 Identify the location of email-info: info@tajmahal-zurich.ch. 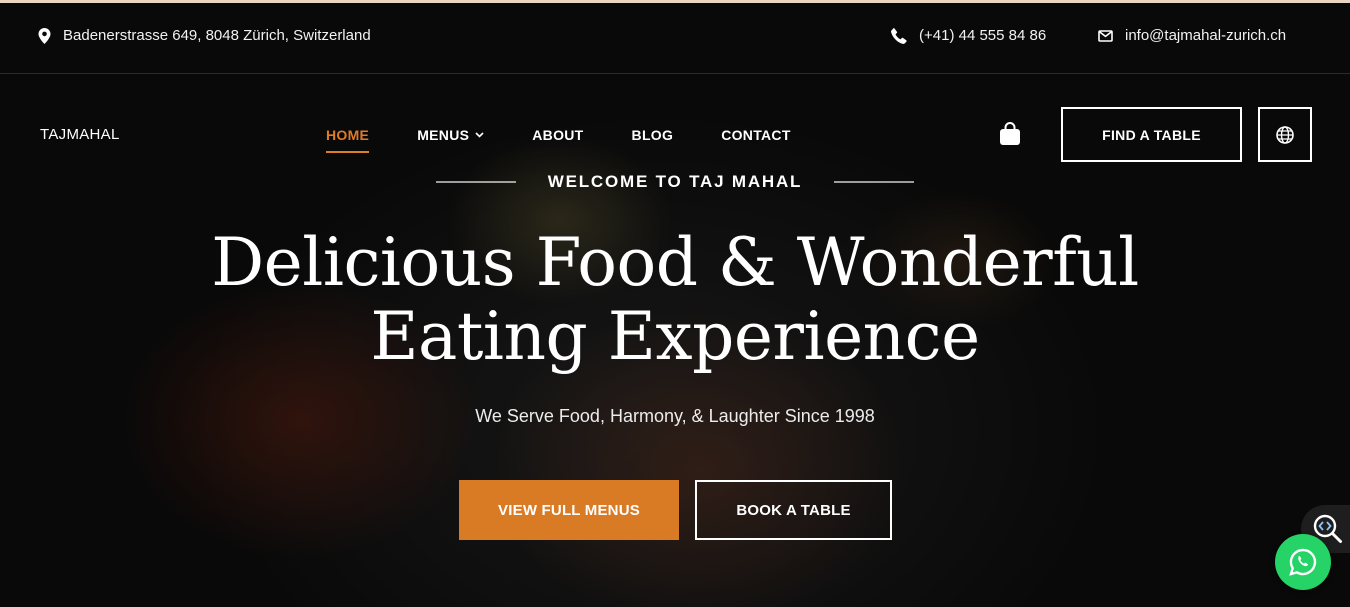
(1192, 35).